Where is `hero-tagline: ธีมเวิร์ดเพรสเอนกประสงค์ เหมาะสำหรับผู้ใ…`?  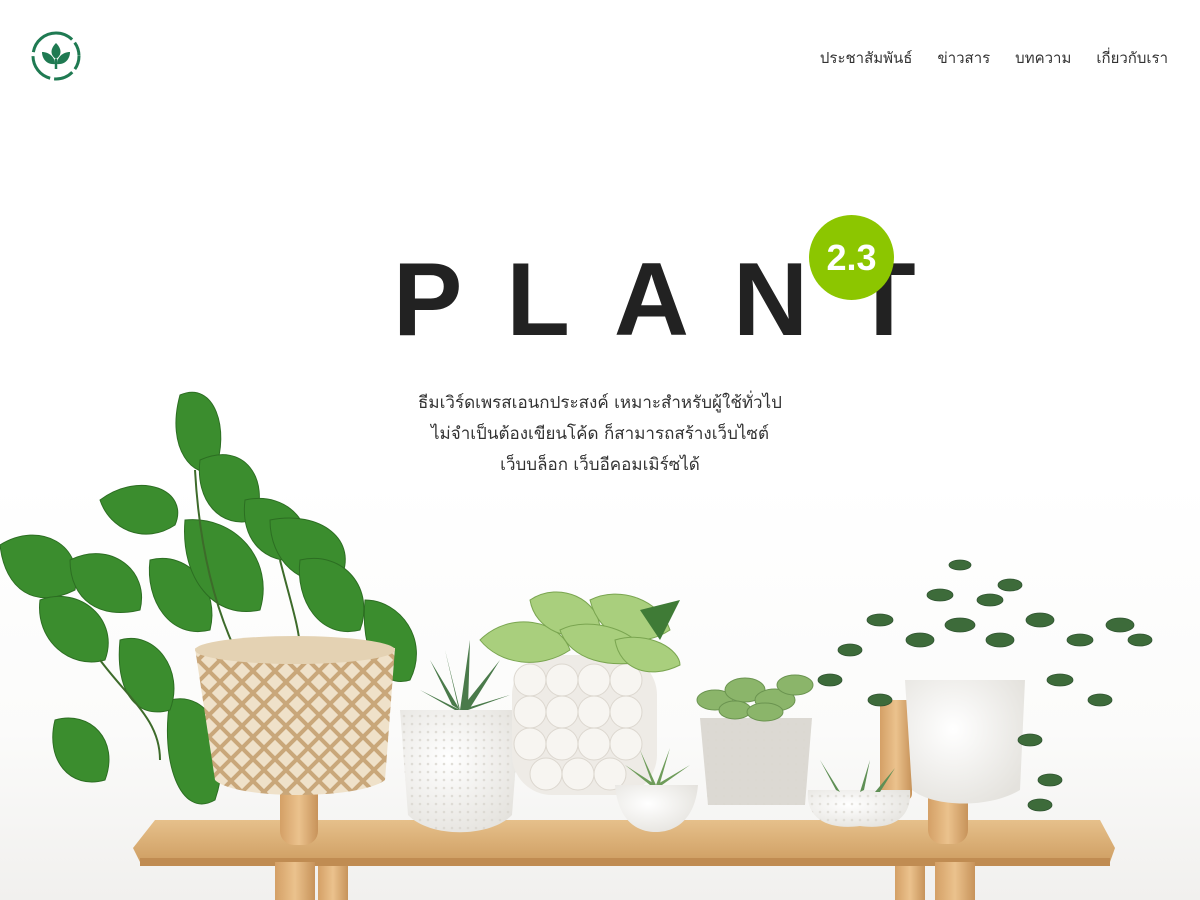
hero-tagline: ธีมเวิร์ดเพรสเอนกประสงค์ เหมาะสำหรับผู้ใ… is located at coordinates (600, 434).